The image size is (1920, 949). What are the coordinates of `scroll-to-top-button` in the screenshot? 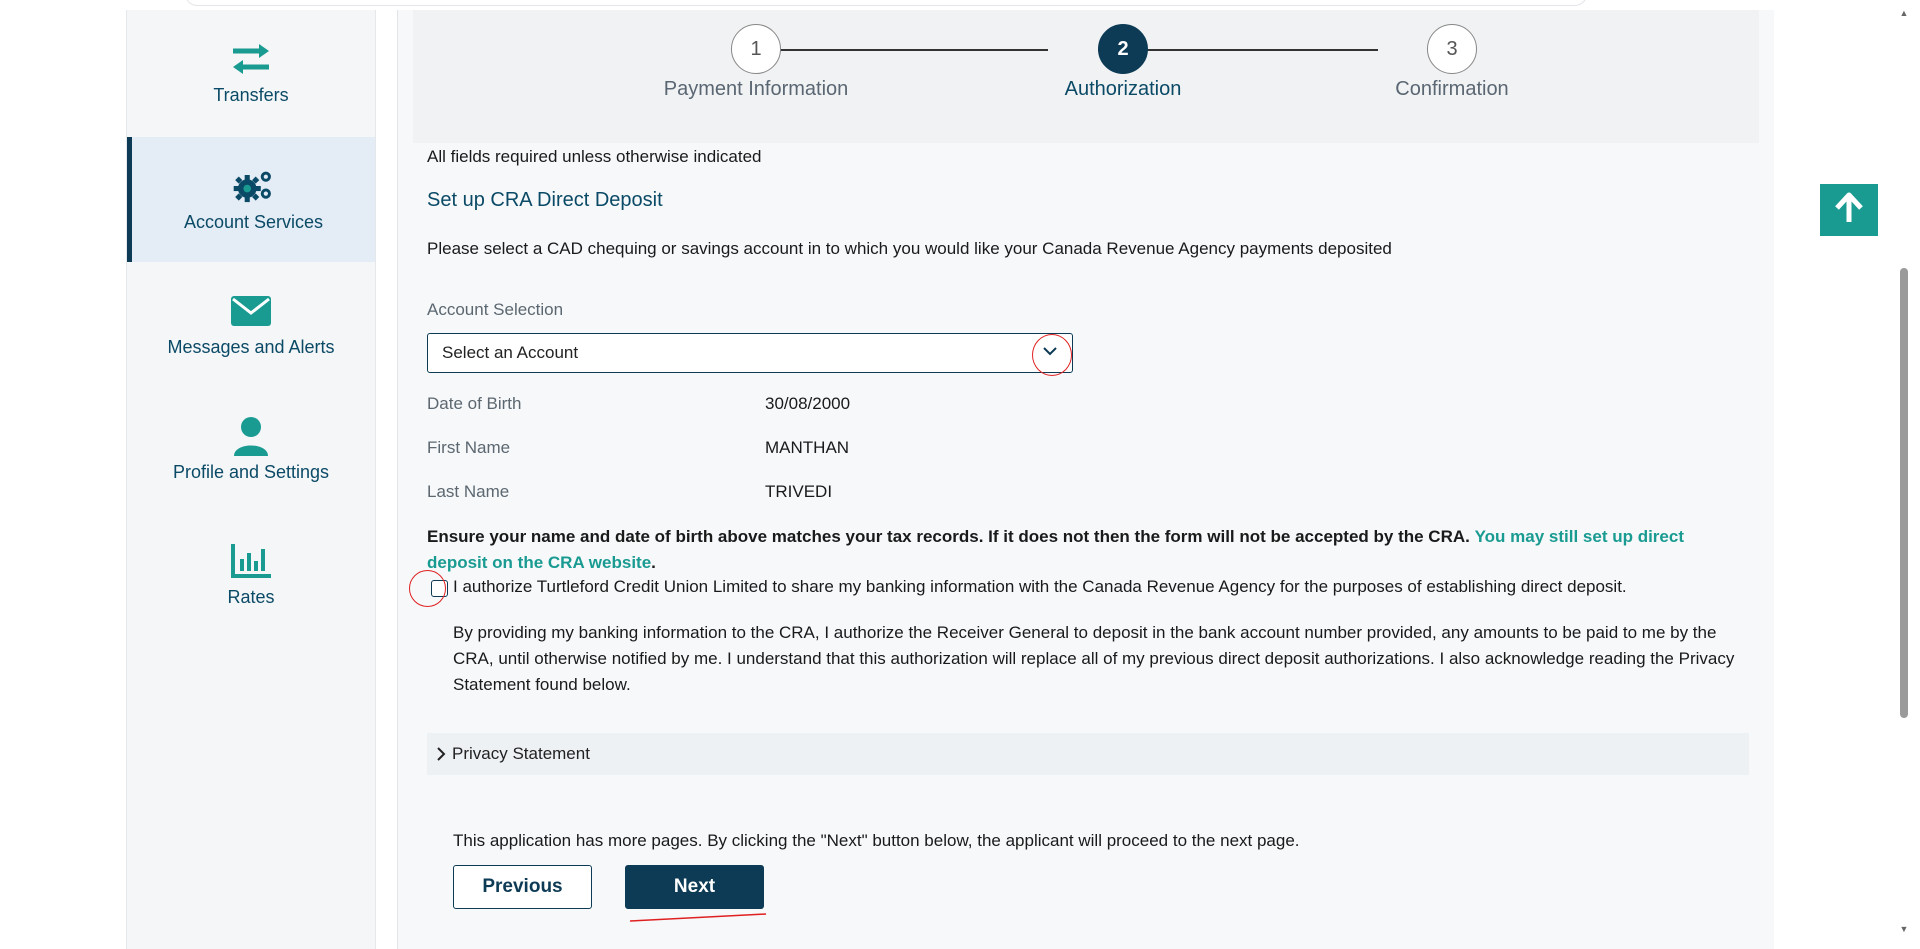 It's located at (1849, 210).